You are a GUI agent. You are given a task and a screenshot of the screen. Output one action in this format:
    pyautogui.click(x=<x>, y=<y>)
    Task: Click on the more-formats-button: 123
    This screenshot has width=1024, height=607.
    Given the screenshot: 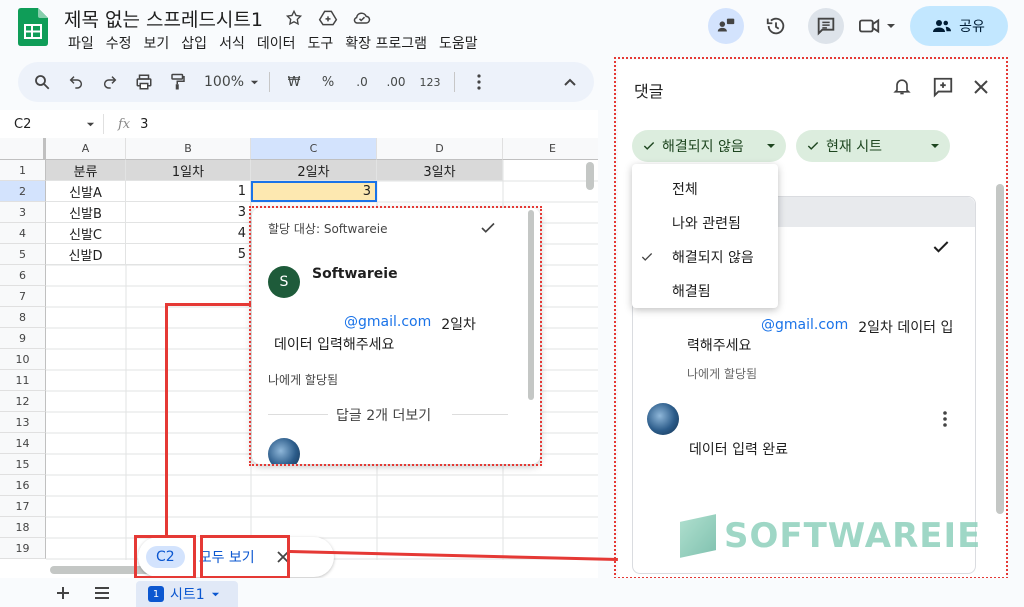 What is the action you would take?
    pyautogui.click(x=430, y=82)
    